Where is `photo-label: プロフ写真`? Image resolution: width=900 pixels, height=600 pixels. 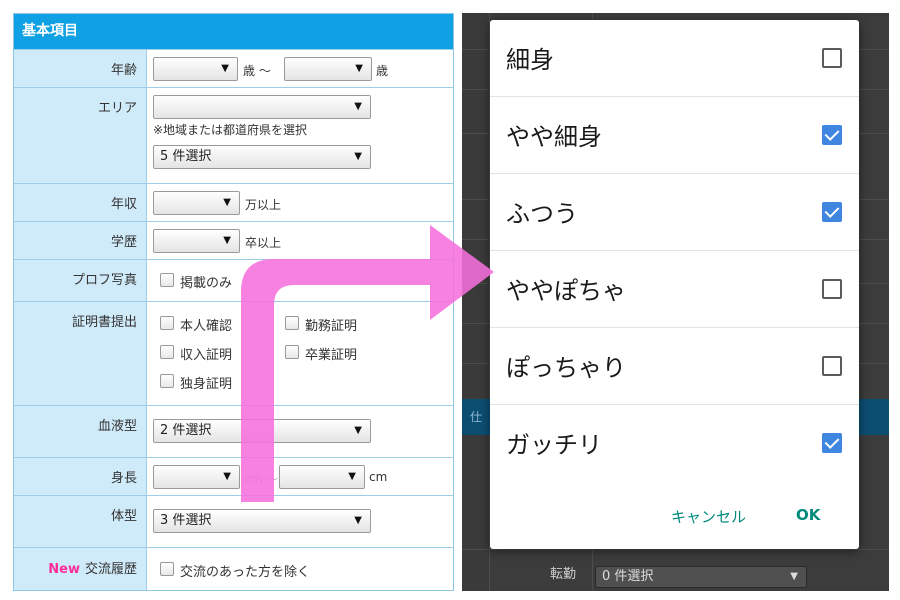
photo-label: プロフ写真 is located at coordinates (80, 280).